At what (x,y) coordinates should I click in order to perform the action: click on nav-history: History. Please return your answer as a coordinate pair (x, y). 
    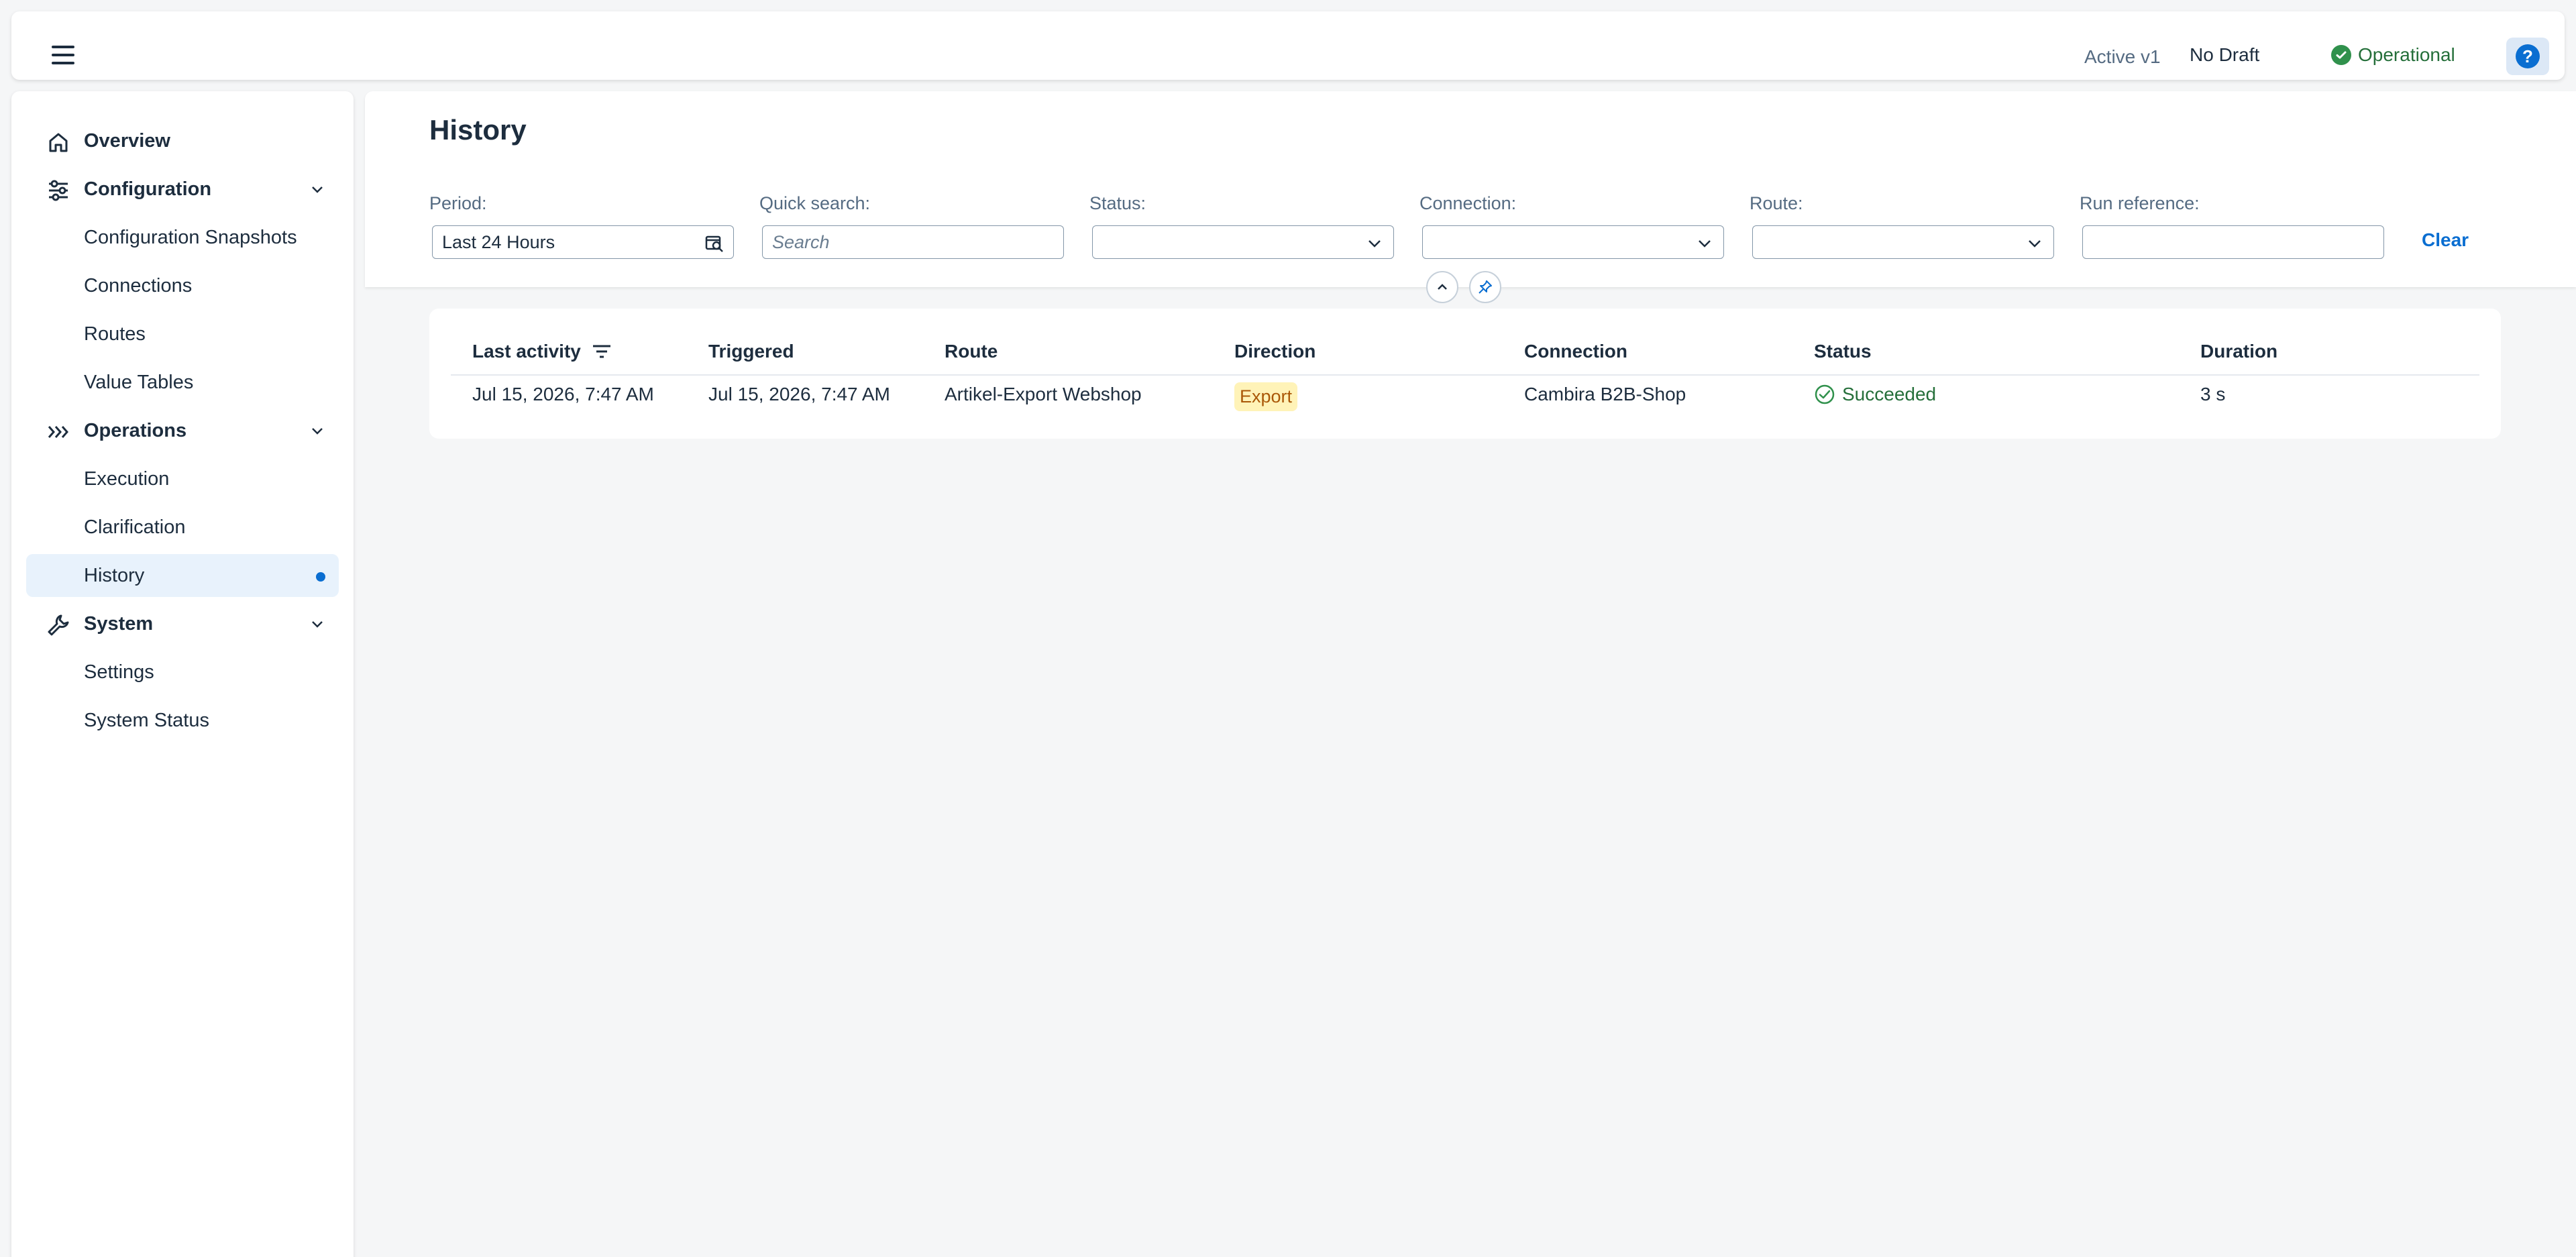
    Looking at the image, I should click on (182, 576).